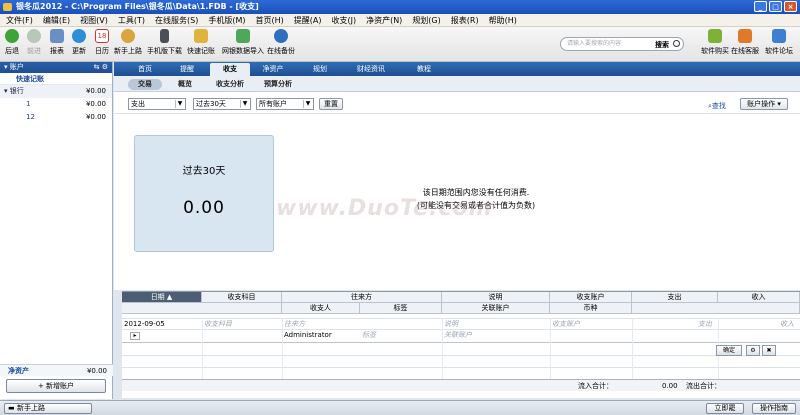 The width and height of the screenshot is (800, 415). Describe the element at coordinates (384, 208) in the screenshot. I see `watermark: www.DuoTe.com` at that location.